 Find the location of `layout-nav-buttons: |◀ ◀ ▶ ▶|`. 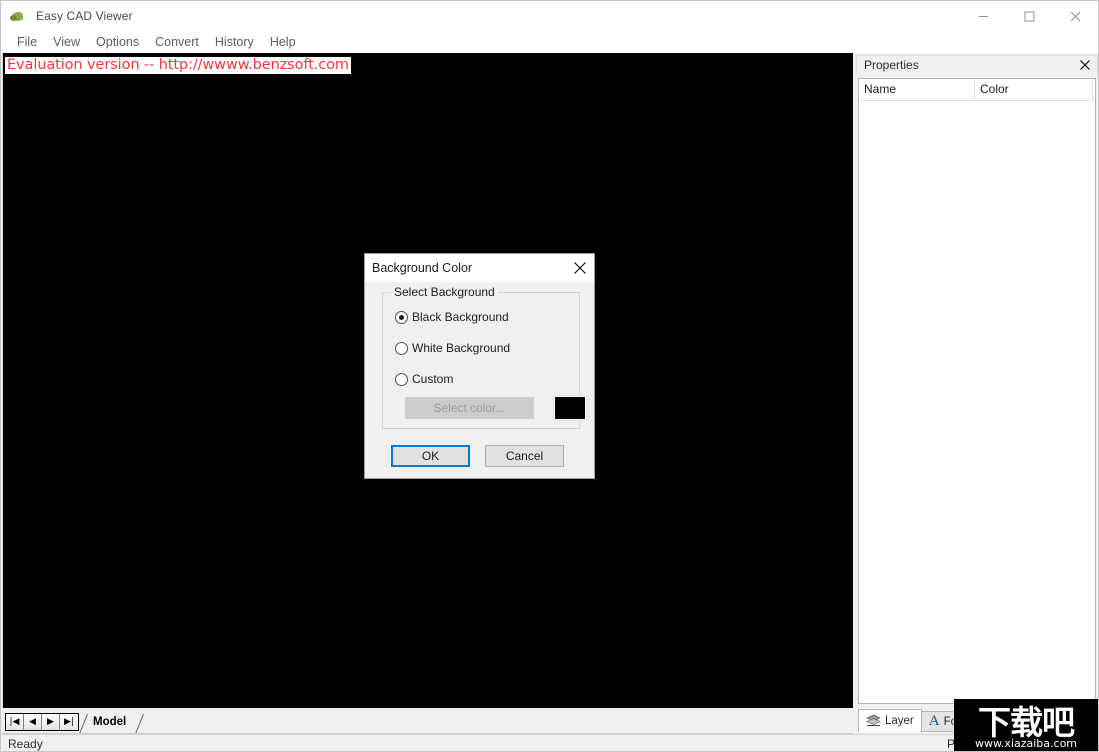

layout-nav-buttons: |◀ ◀ ▶ ▶| is located at coordinates (42, 722).